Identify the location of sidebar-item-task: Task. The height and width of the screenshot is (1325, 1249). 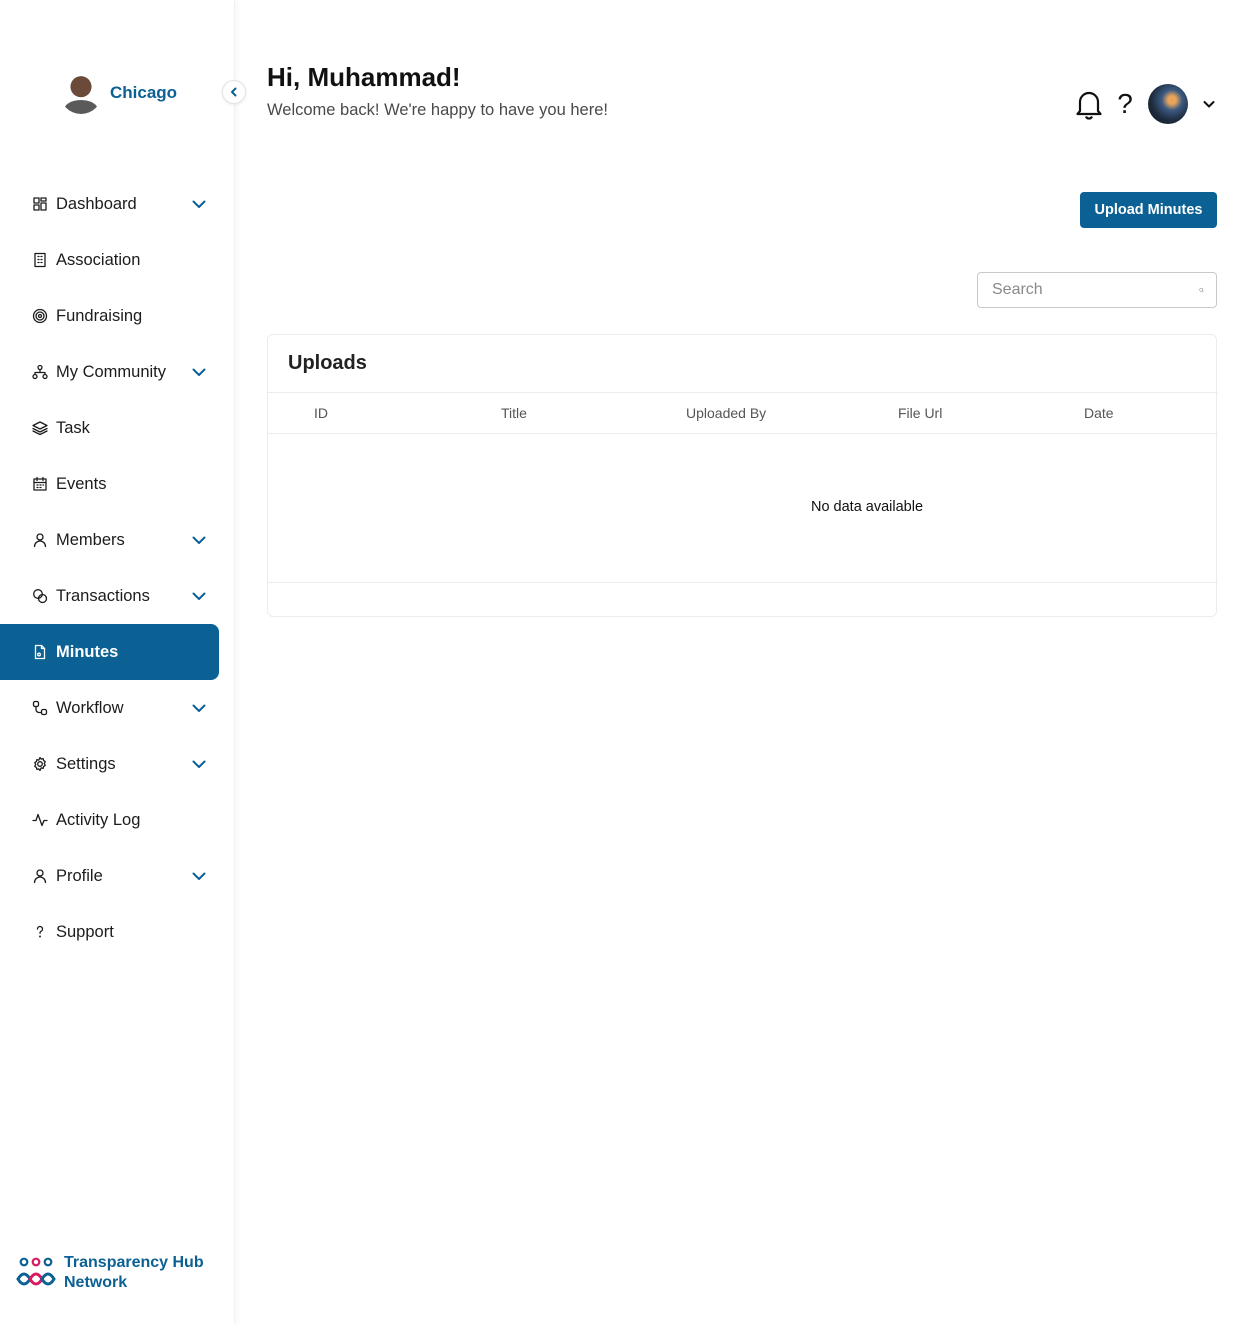
(109, 428).